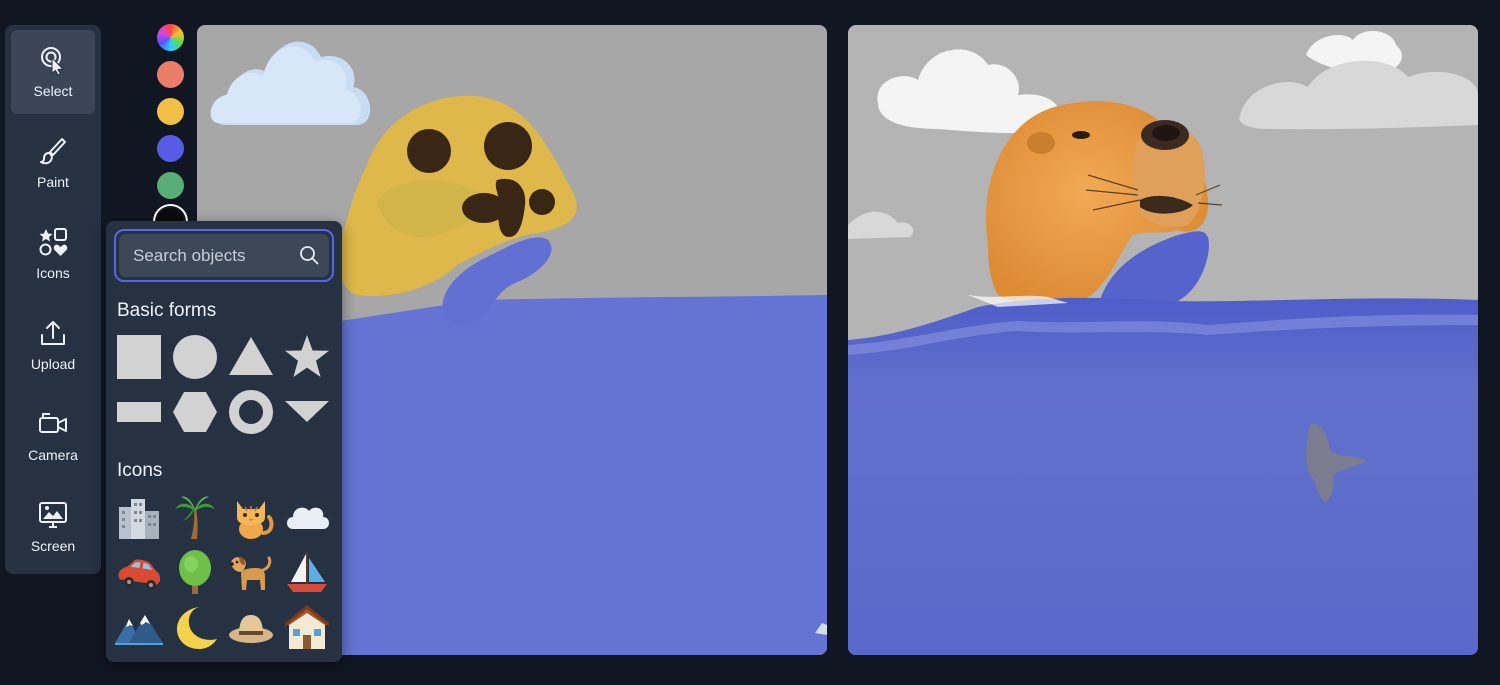 The image size is (1500, 685). I want to click on triangle-shape, so click(251, 357).